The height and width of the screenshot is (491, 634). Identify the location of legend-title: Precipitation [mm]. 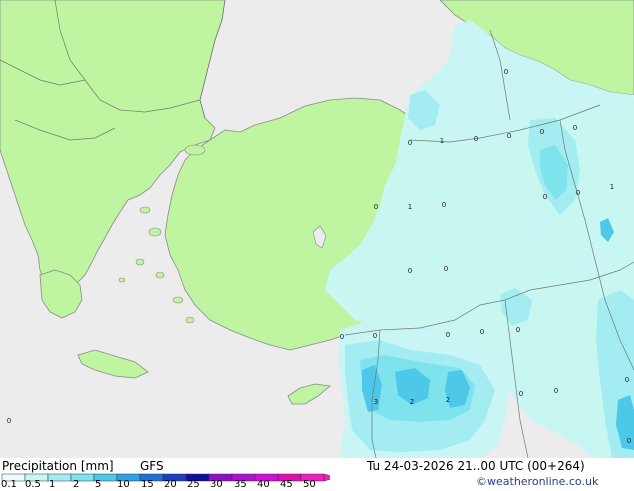
(58, 466).